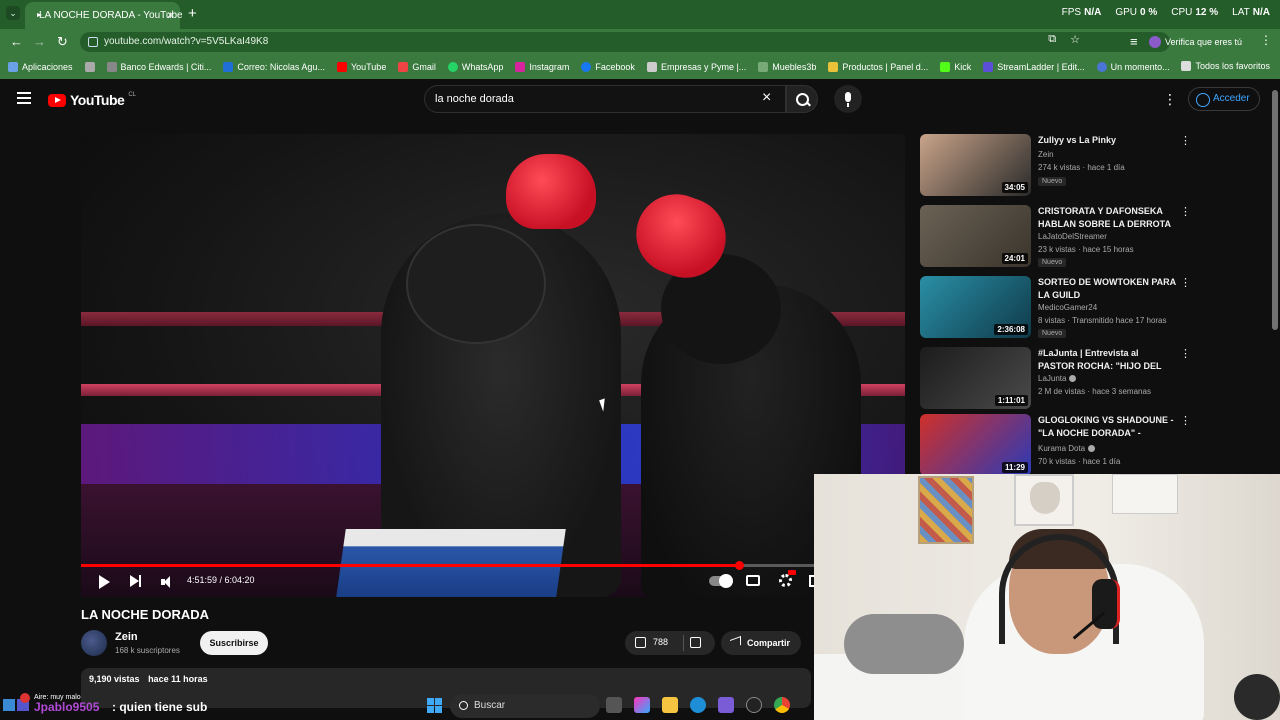 This screenshot has height=720, width=1280. Describe the element at coordinates (94, 643) in the screenshot. I see `channel-avatar` at that location.